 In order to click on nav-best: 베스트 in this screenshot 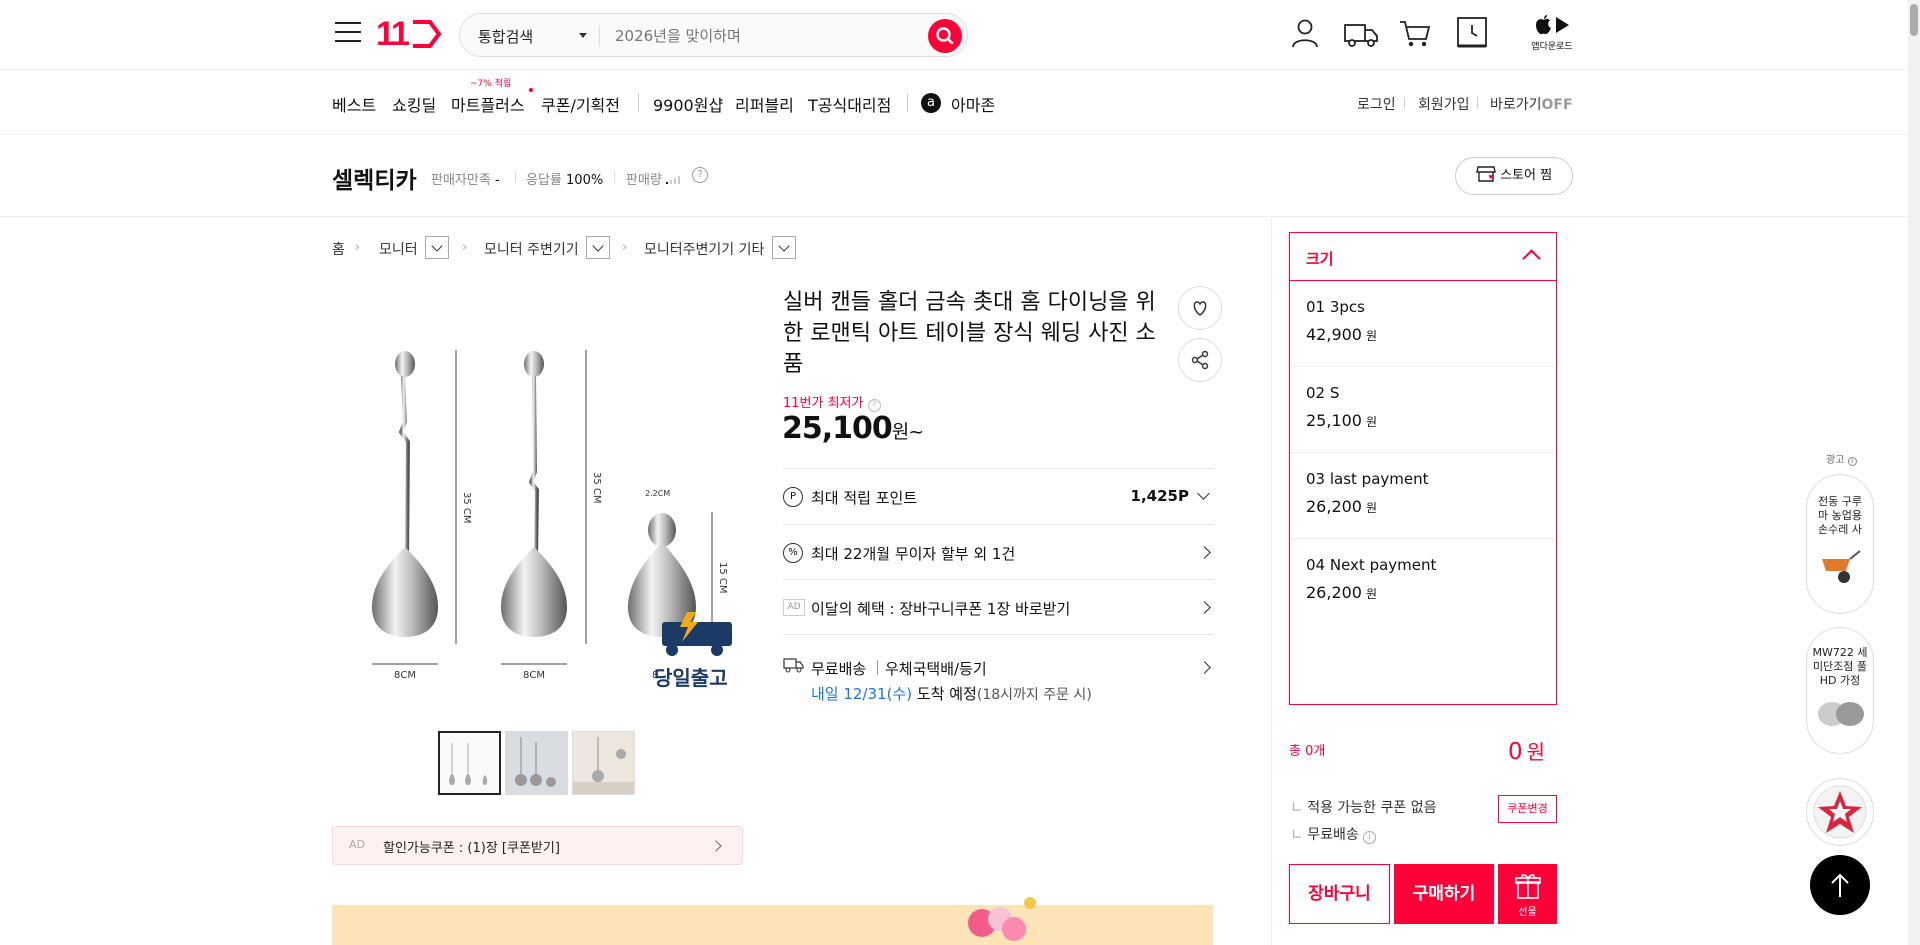, I will do `click(354, 104)`.